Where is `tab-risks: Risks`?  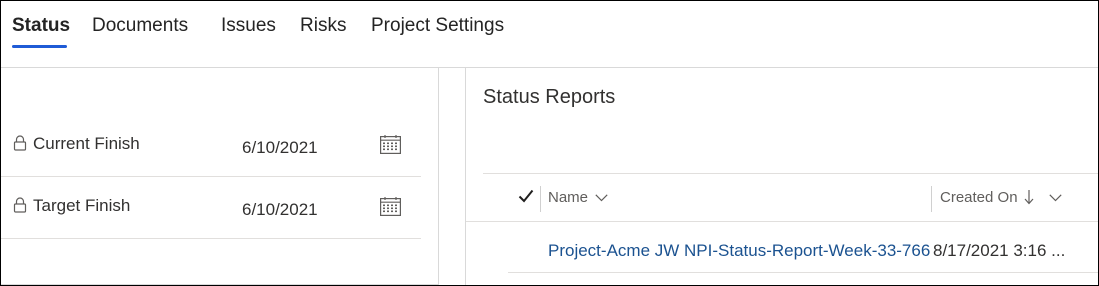
tab-risks: Risks is located at coordinates (323, 26).